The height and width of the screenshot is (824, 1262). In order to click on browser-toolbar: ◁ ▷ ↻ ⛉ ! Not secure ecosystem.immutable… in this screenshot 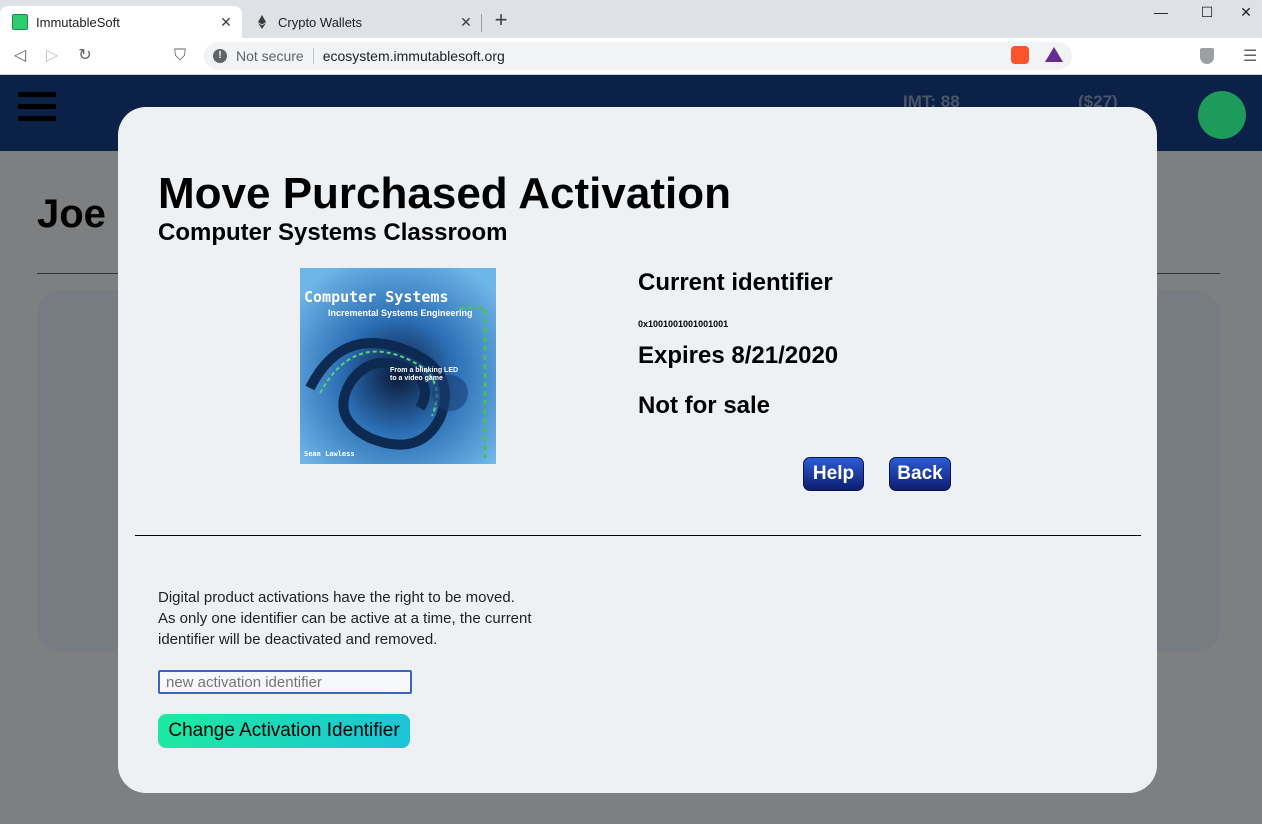, I will do `click(631, 56)`.